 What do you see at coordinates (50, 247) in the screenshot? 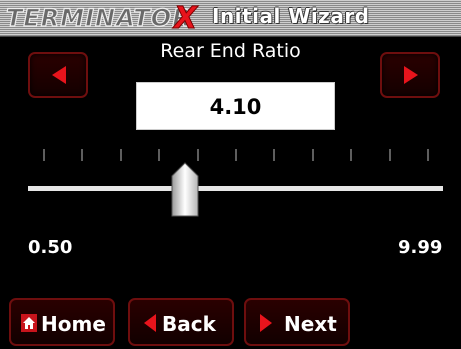
I see `slider-min-label: 0.50` at bounding box center [50, 247].